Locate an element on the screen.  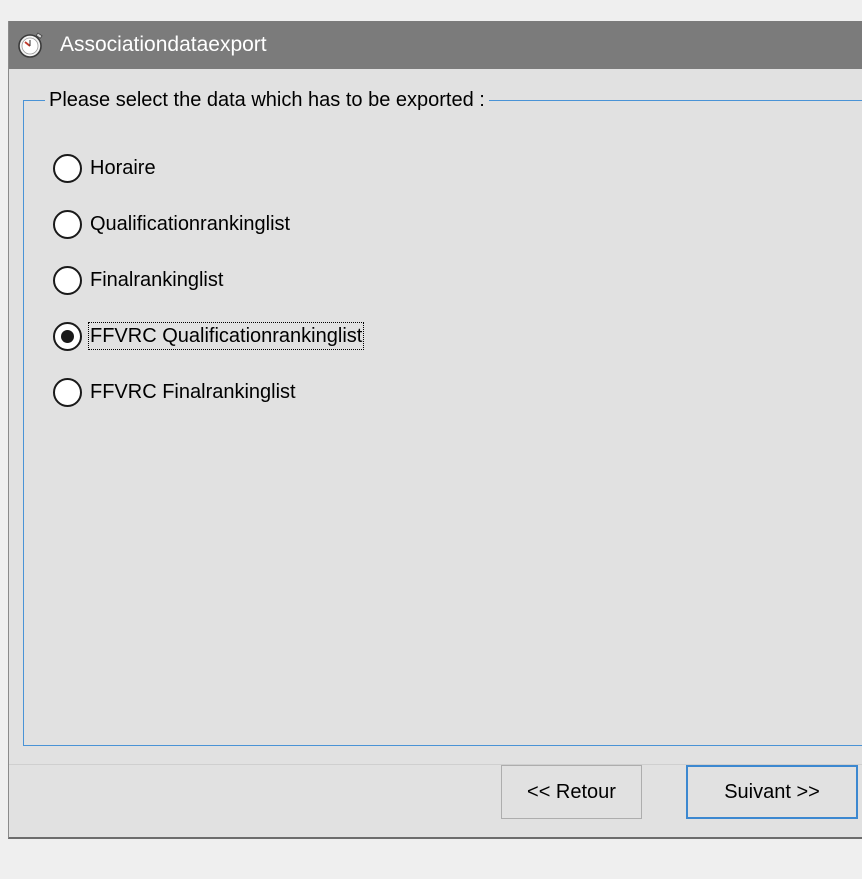
stopwatch-icon is located at coordinates (30, 45).